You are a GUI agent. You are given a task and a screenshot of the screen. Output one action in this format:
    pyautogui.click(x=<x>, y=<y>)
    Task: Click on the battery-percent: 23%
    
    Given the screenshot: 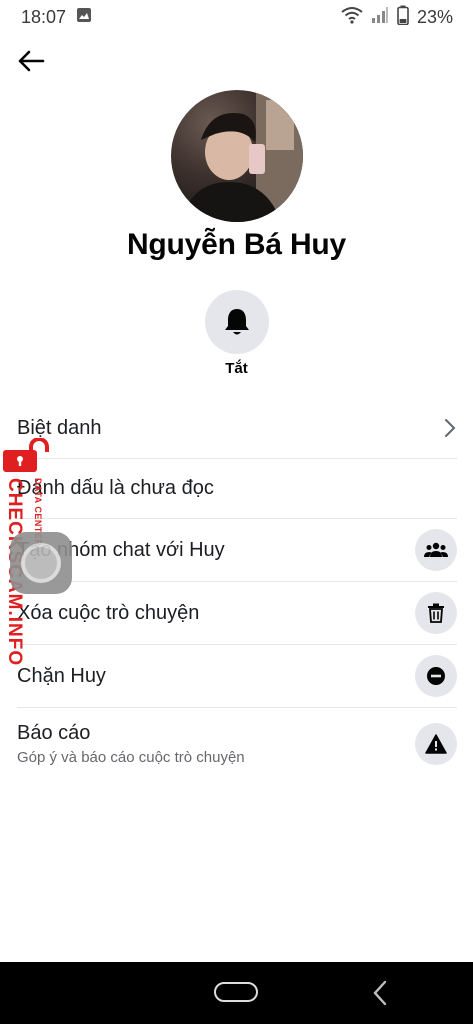 What is the action you would take?
    pyautogui.click(x=434, y=16)
    